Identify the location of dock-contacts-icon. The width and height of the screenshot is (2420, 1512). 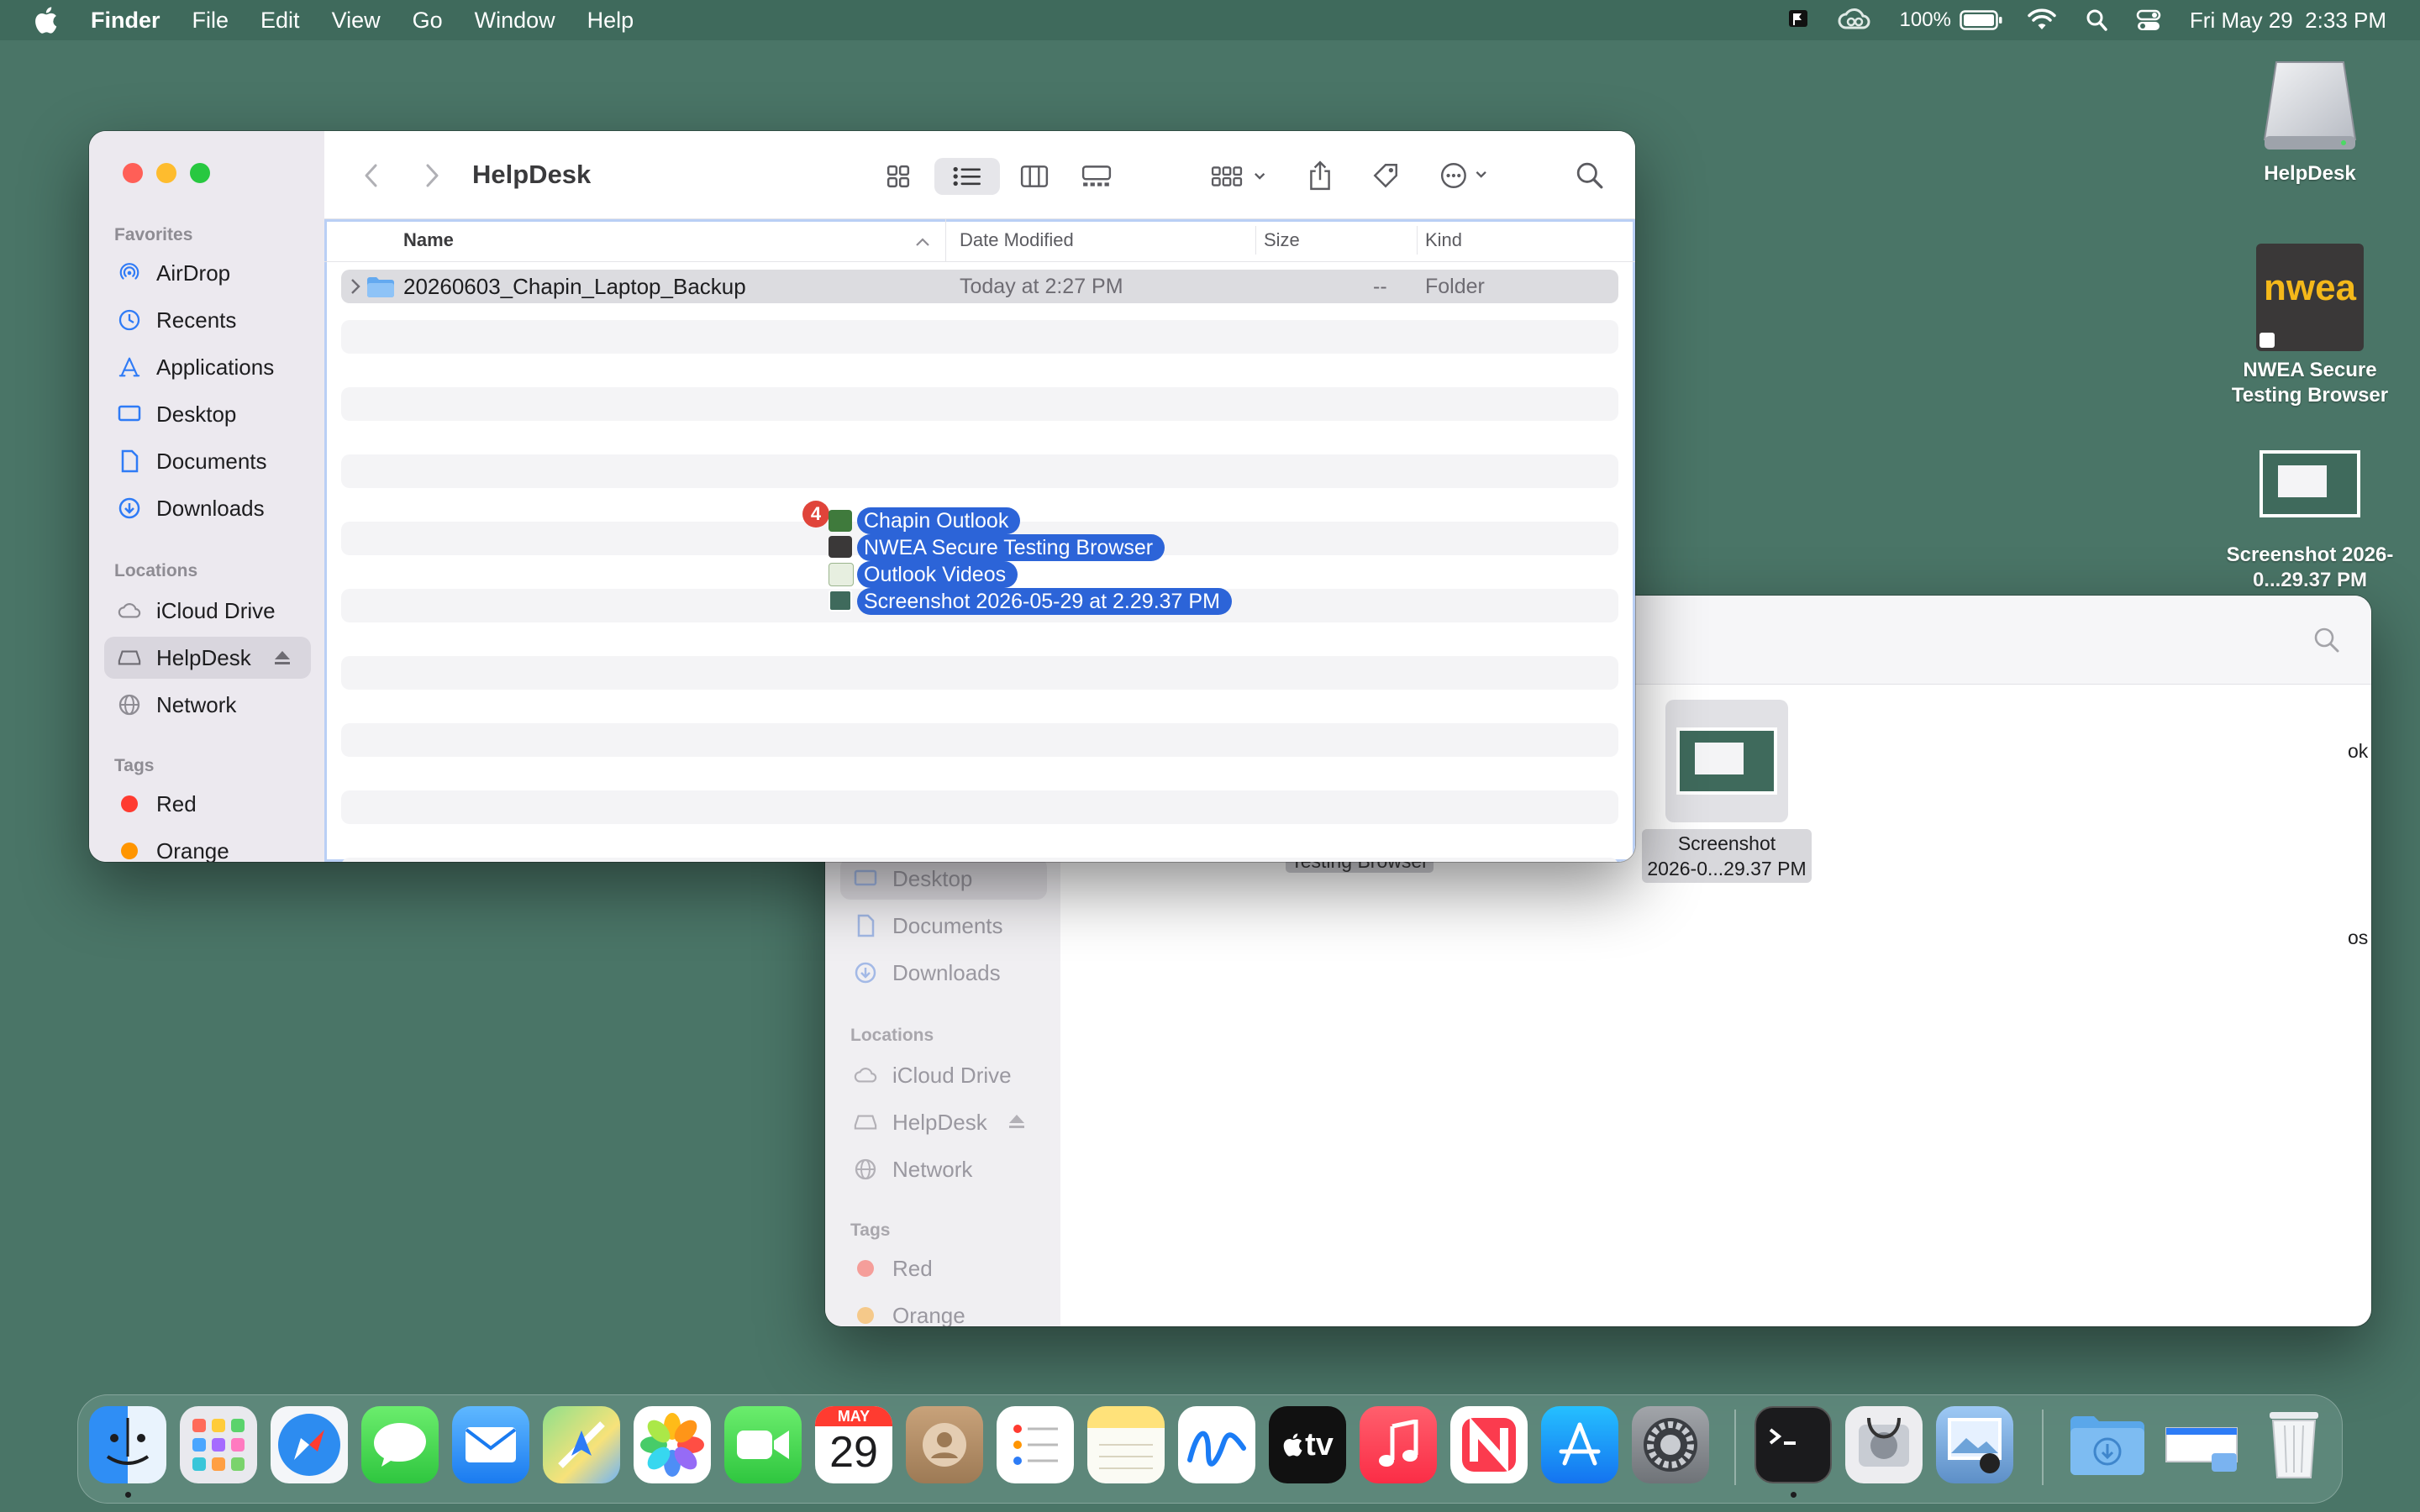
(944, 1444).